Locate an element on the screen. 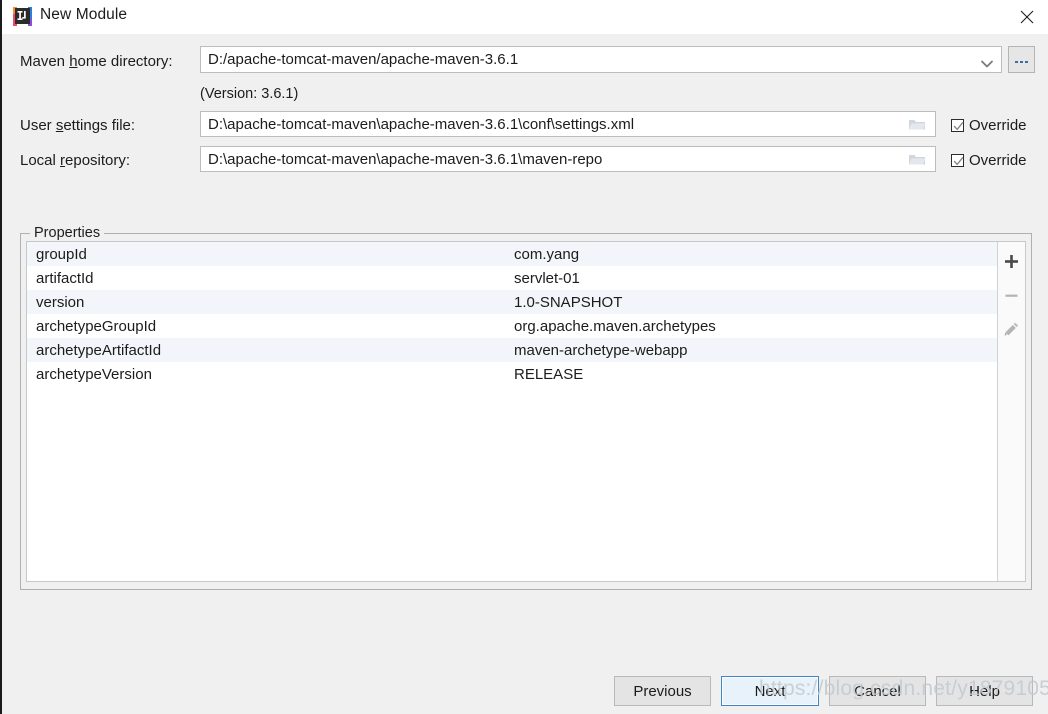 The height and width of the screenshot is (714, 1048). local-repository-override-label: Override is located at coordinates (998, 160).